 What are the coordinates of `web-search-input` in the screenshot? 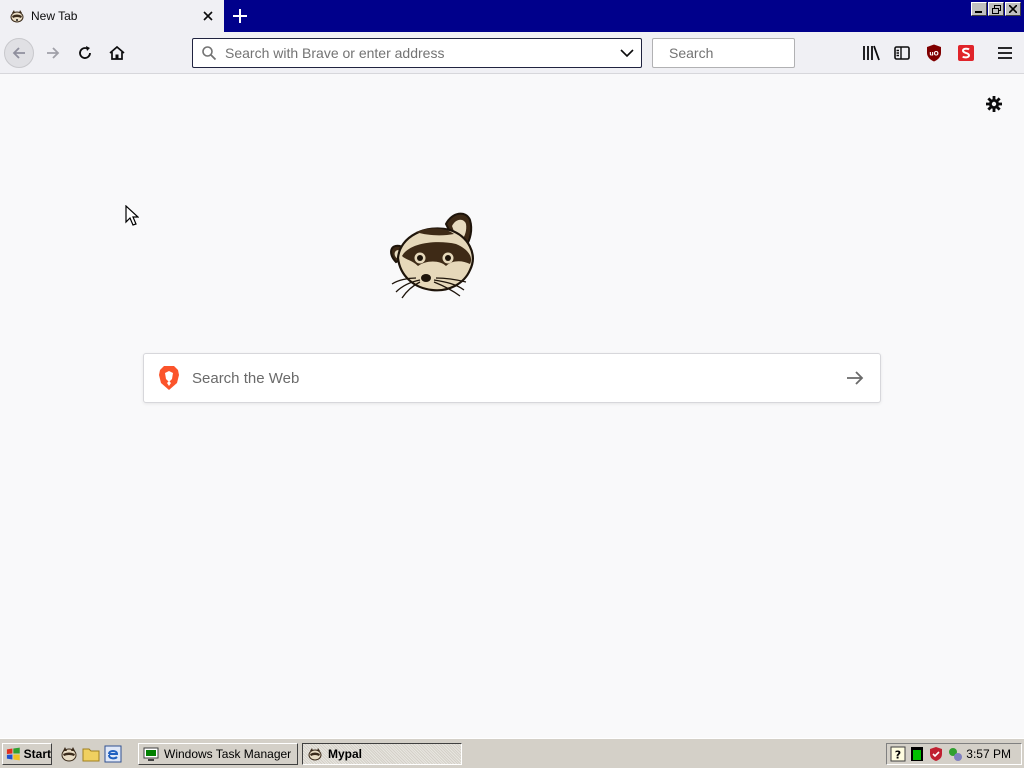 It's located at (519, 378).